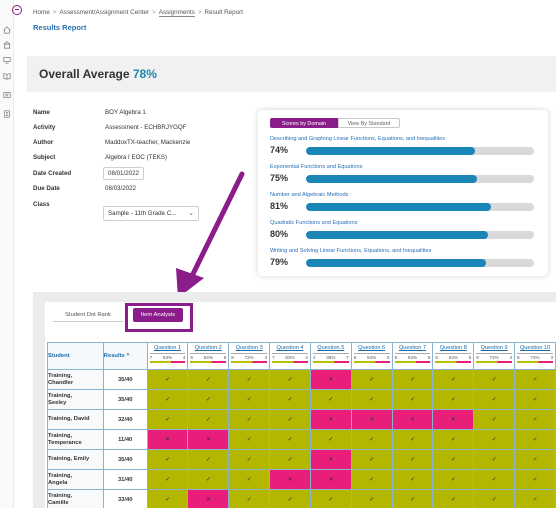 This screenshot has width=556, height=508. Describe the element at coordinates (7, 60) in the screenshot. I see `monitor-icon` at that location.